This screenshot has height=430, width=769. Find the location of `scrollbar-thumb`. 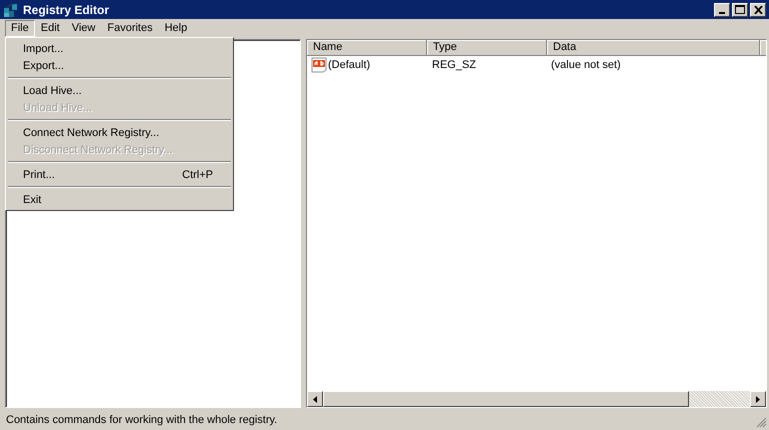

scrollbar-thumb is located at coordinates (506, 399).